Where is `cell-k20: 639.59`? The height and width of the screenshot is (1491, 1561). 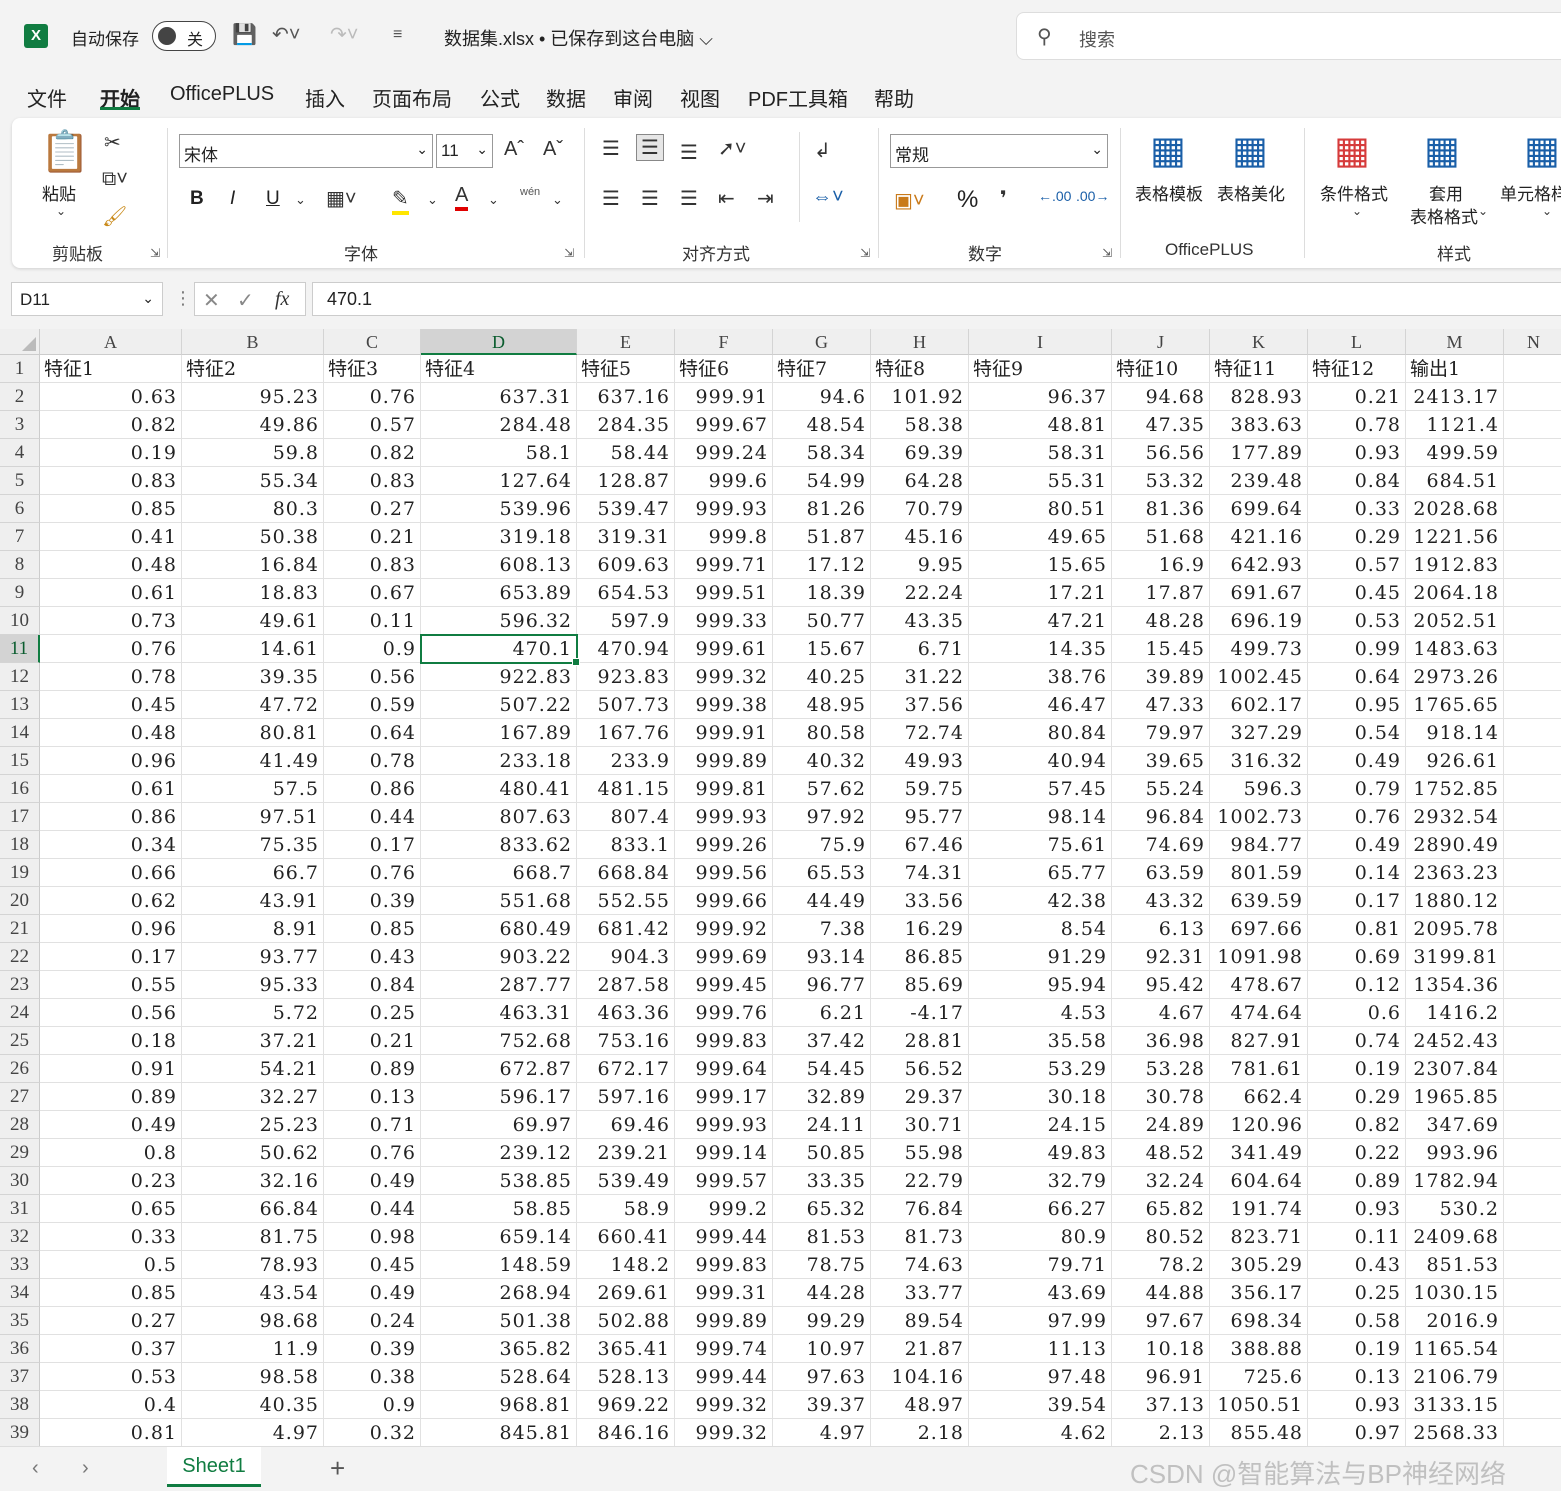
cell-k20: 639.59 is located at coordinates (1259, 901).